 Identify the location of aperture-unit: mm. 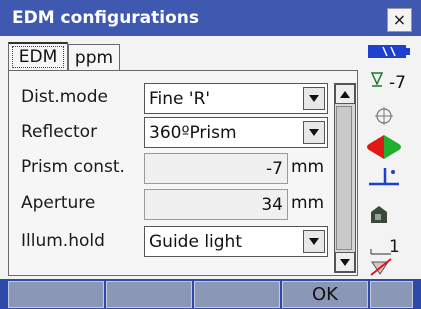
(308, 203).